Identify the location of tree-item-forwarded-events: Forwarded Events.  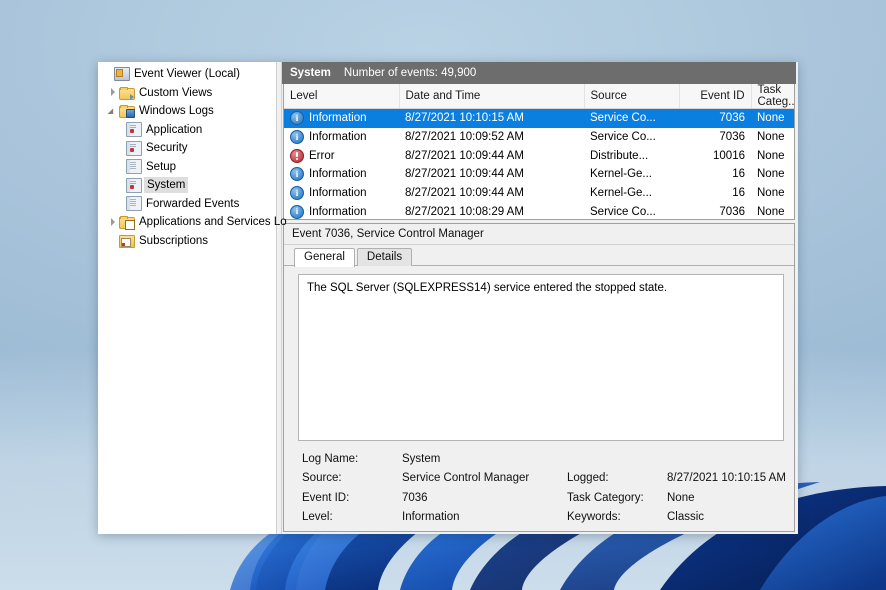
(187, 204).